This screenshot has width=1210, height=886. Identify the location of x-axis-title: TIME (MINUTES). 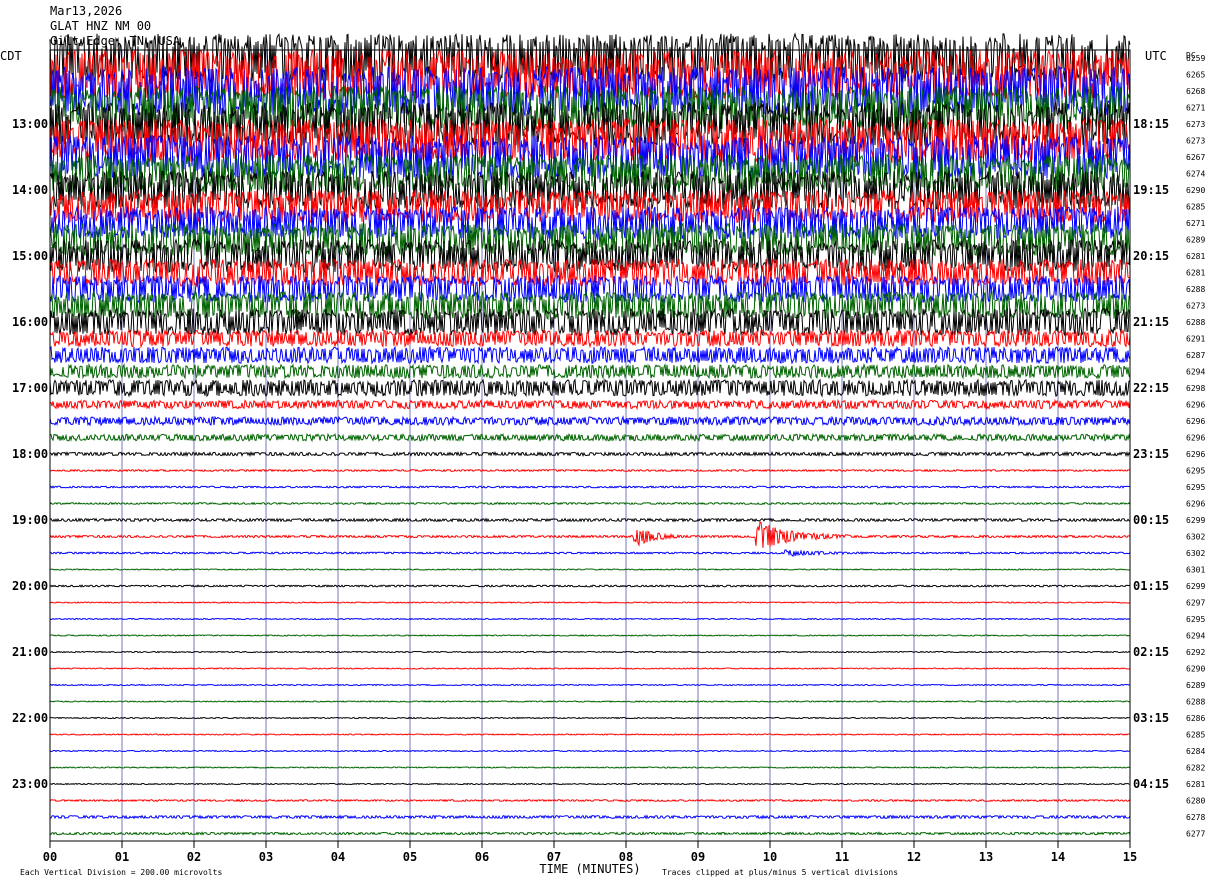
(589, 869).